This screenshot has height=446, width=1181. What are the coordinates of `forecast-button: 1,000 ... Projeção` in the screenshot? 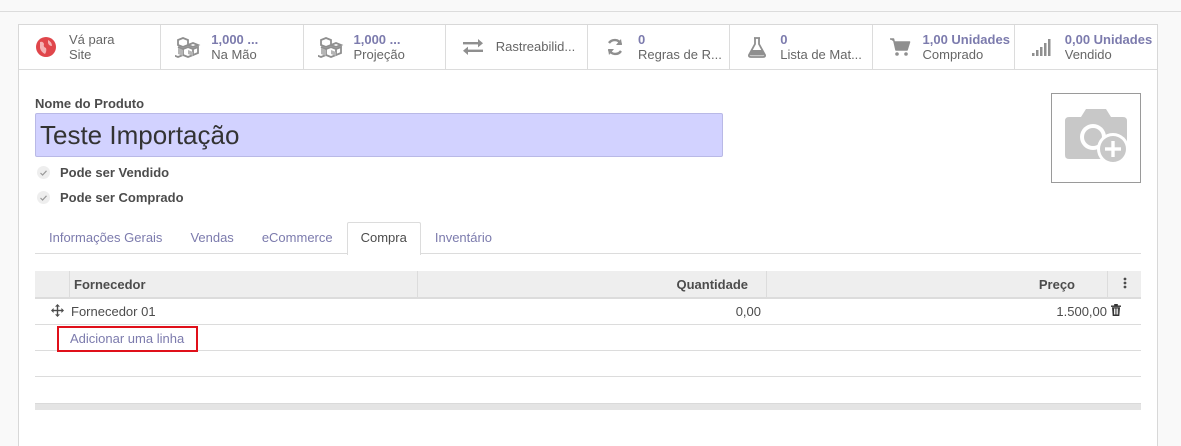 It's located at (375, 47).